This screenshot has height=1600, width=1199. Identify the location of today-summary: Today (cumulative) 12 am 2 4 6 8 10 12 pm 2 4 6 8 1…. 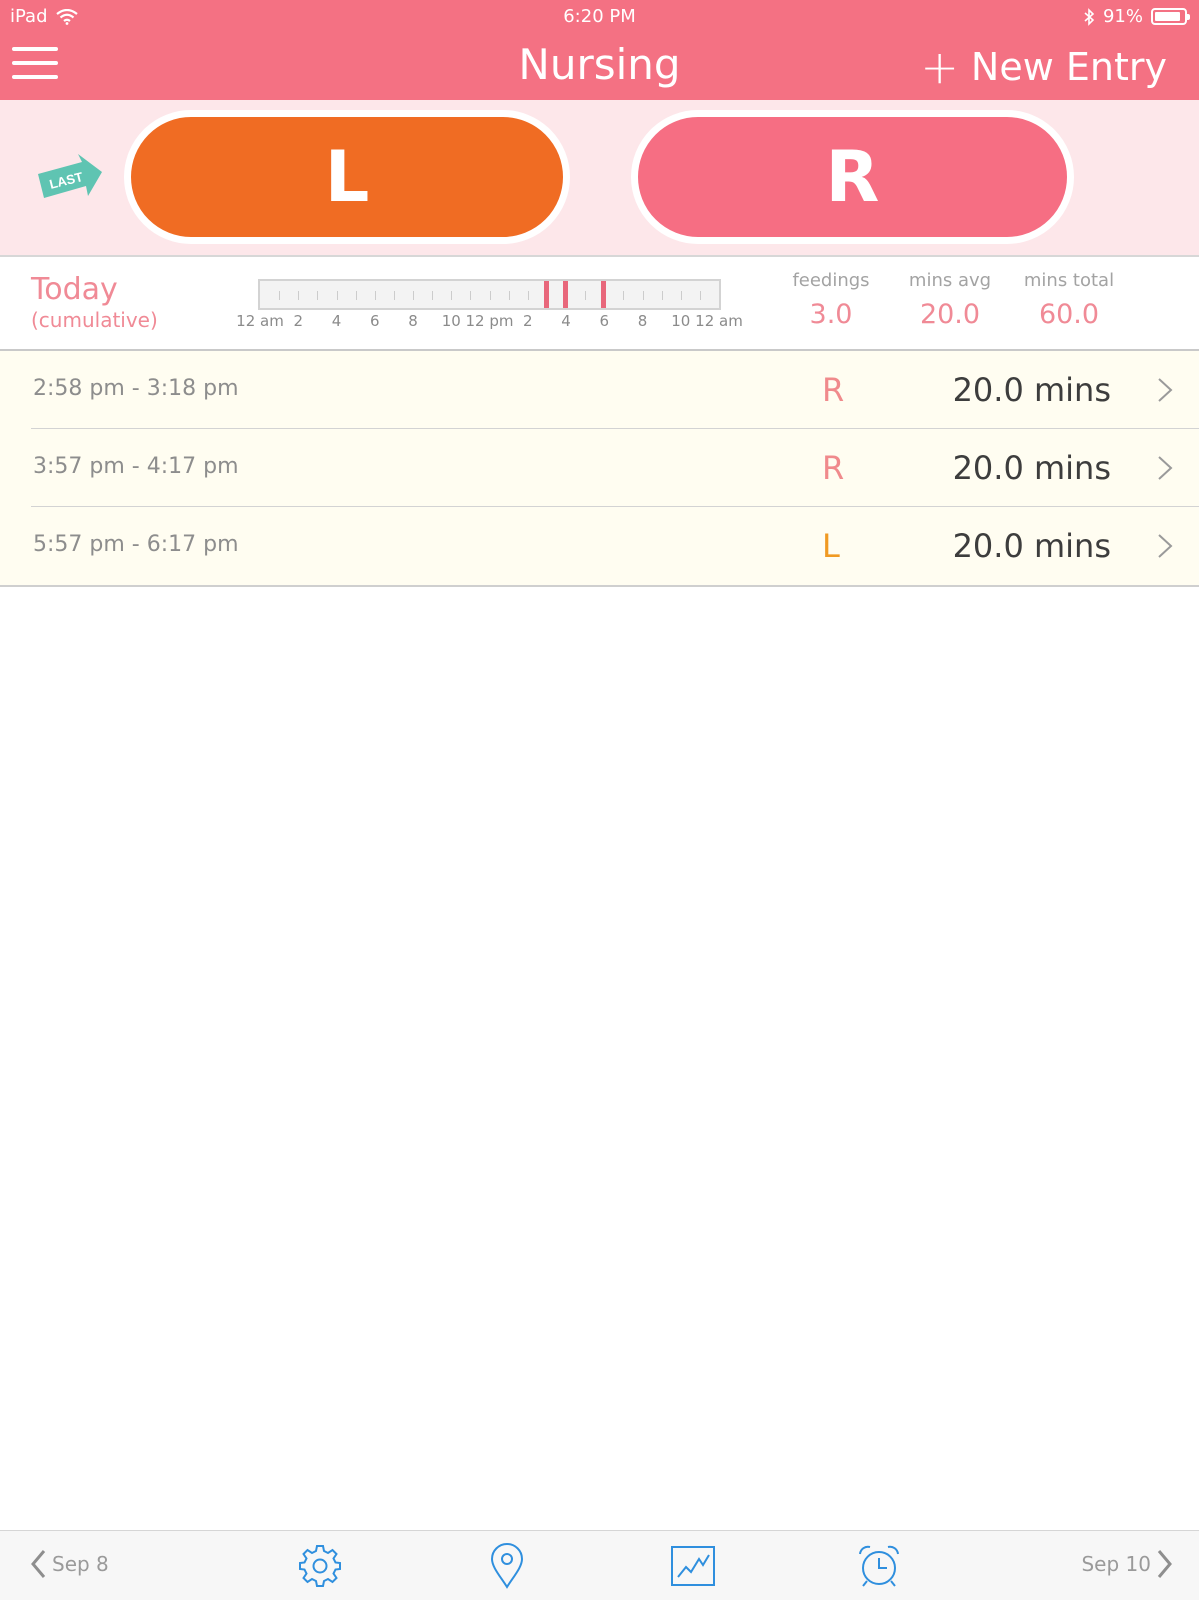
(599, 304).